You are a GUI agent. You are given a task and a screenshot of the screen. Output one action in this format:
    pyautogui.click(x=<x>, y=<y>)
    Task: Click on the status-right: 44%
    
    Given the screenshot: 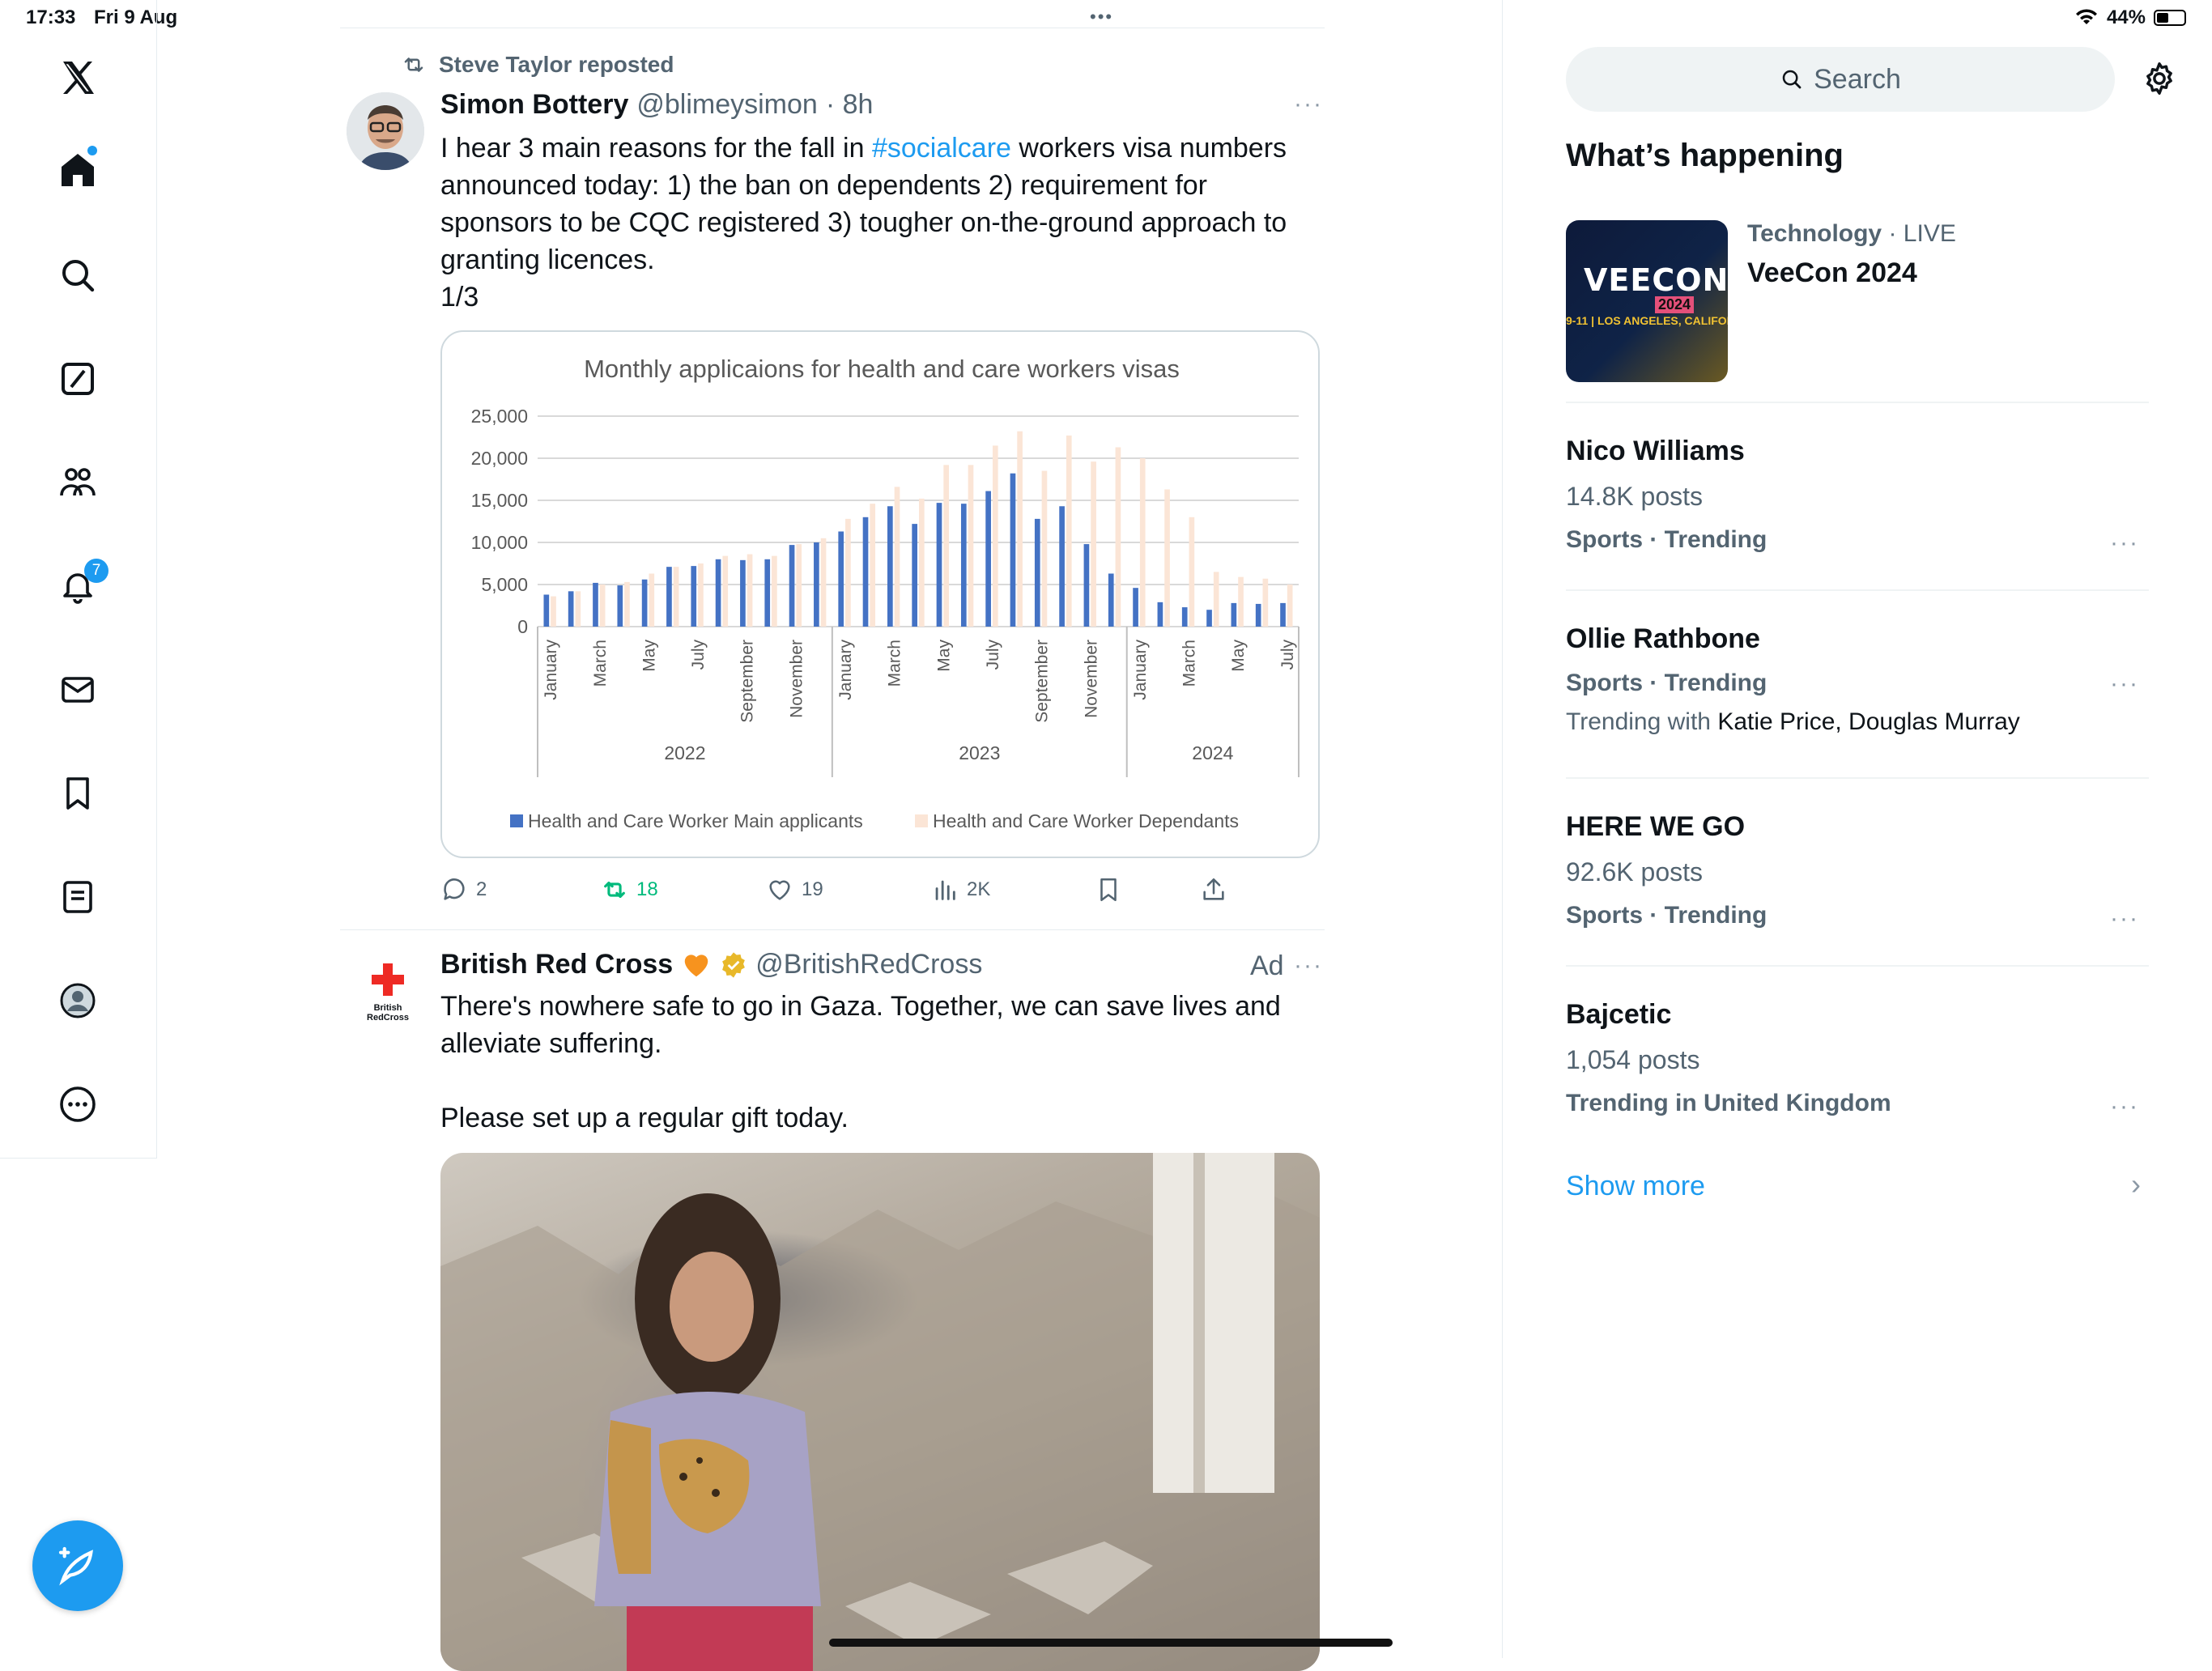 What is the action you would take?
    pyautogui.click(x=2130, y=17)
    